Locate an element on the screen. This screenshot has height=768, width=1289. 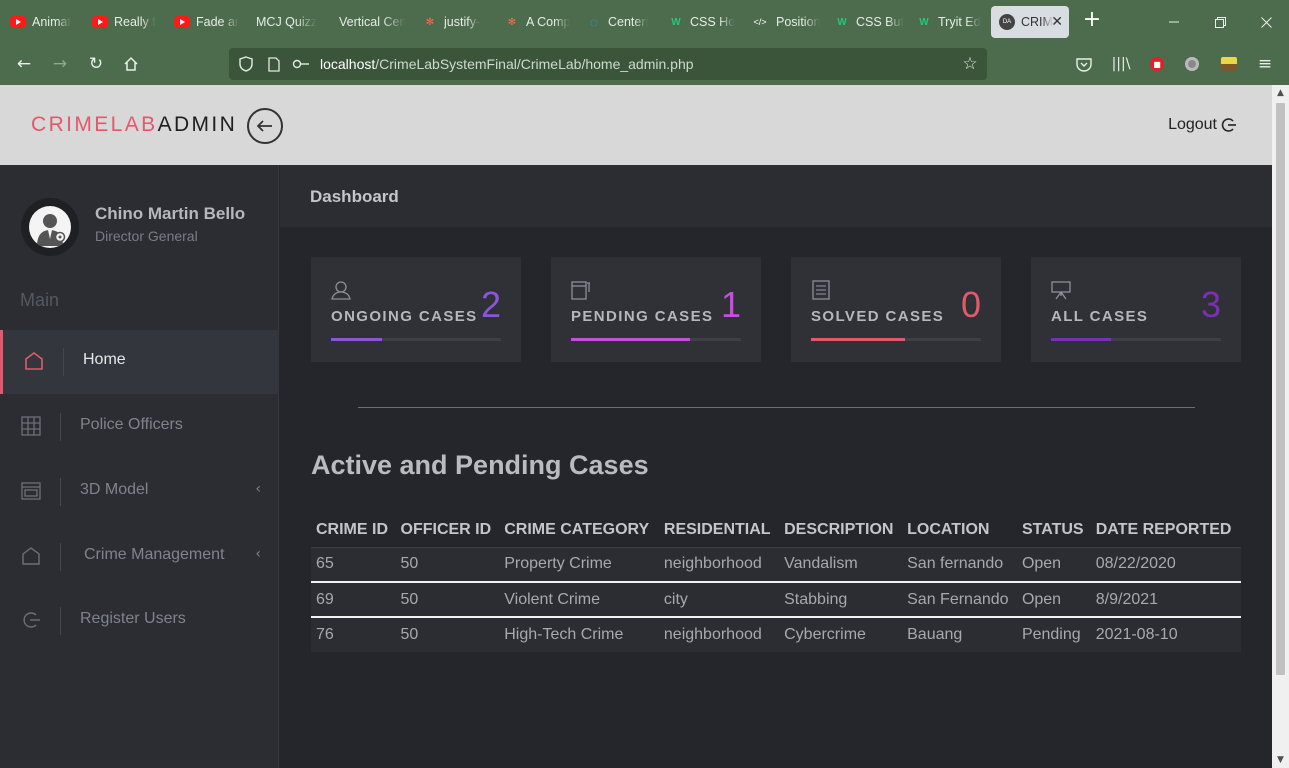
browser-tab: Really f is located at coordinates (125, 22).